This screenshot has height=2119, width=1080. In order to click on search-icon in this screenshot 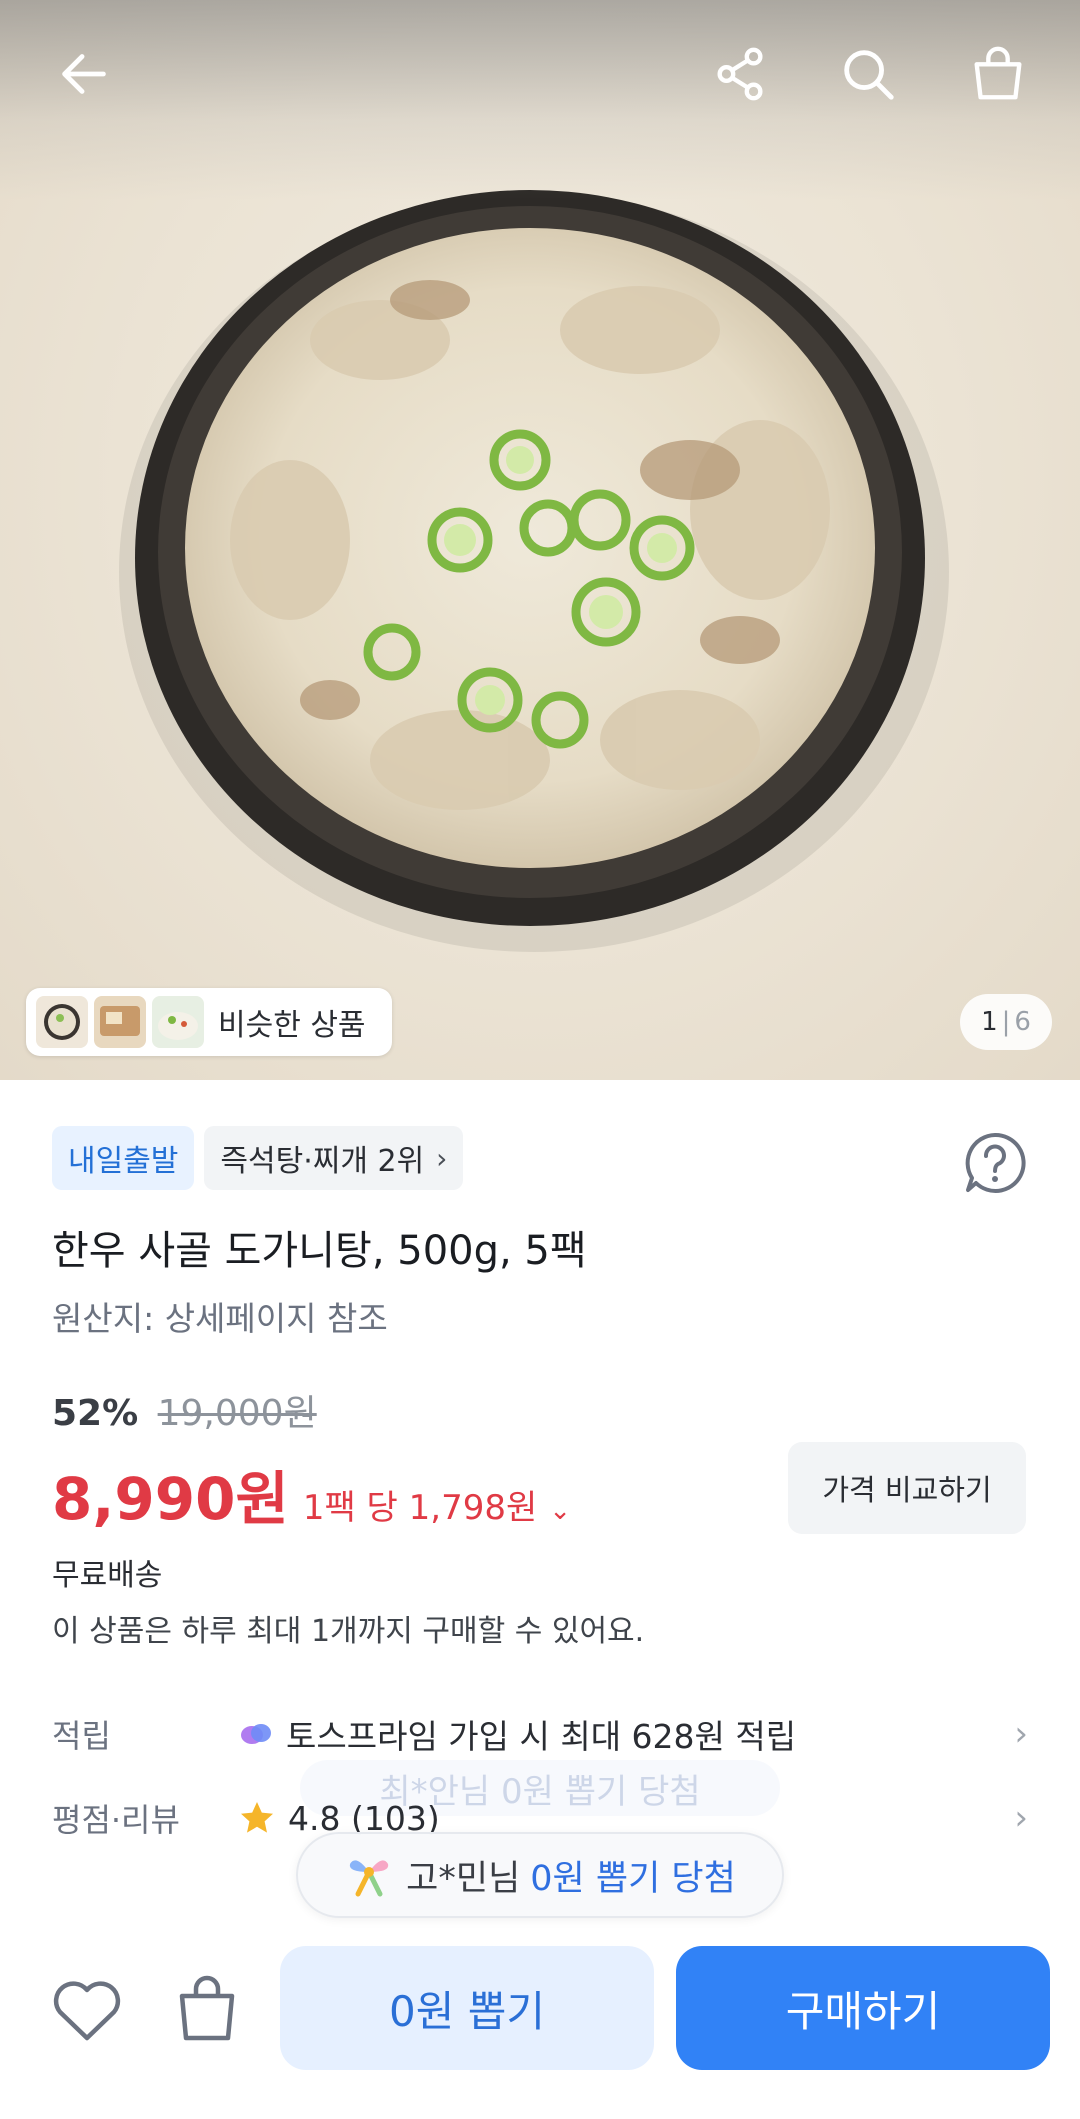, I will do `click(869, 75)`.